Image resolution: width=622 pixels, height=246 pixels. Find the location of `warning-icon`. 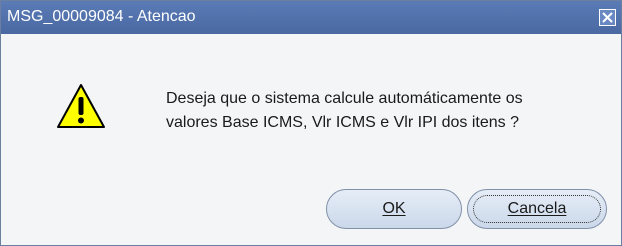

warning-icon is located at coordinates (81, 106).